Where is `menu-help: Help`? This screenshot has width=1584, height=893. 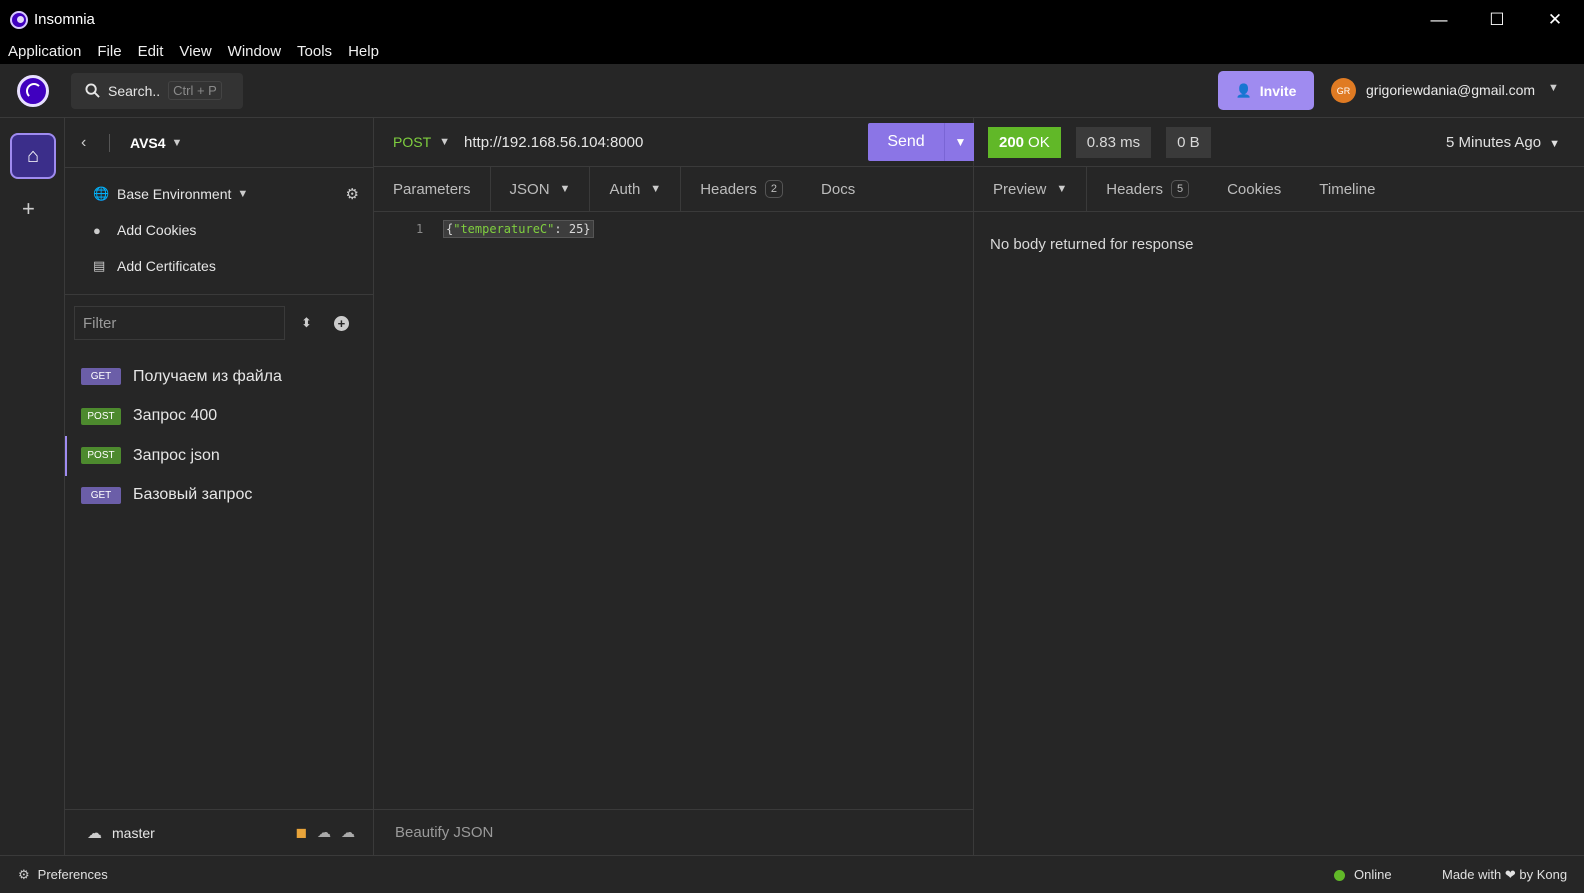
menu-help: Help is located at coordinates (363, 51).